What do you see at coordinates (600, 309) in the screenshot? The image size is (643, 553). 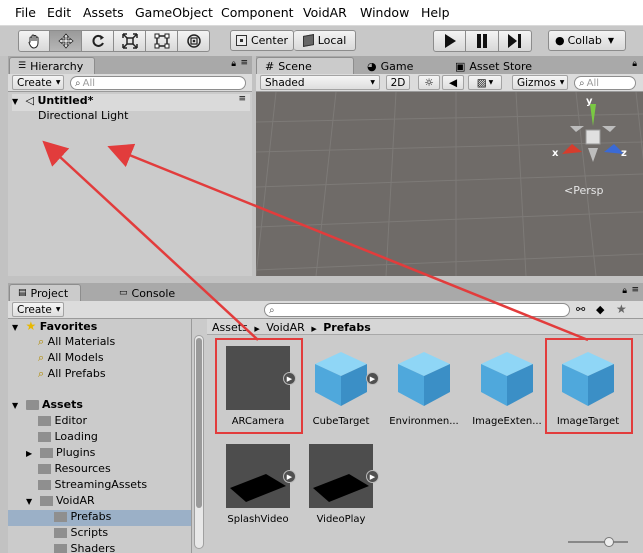 I see `filter-label-icon: ◆` at bounding box center [600, 309].